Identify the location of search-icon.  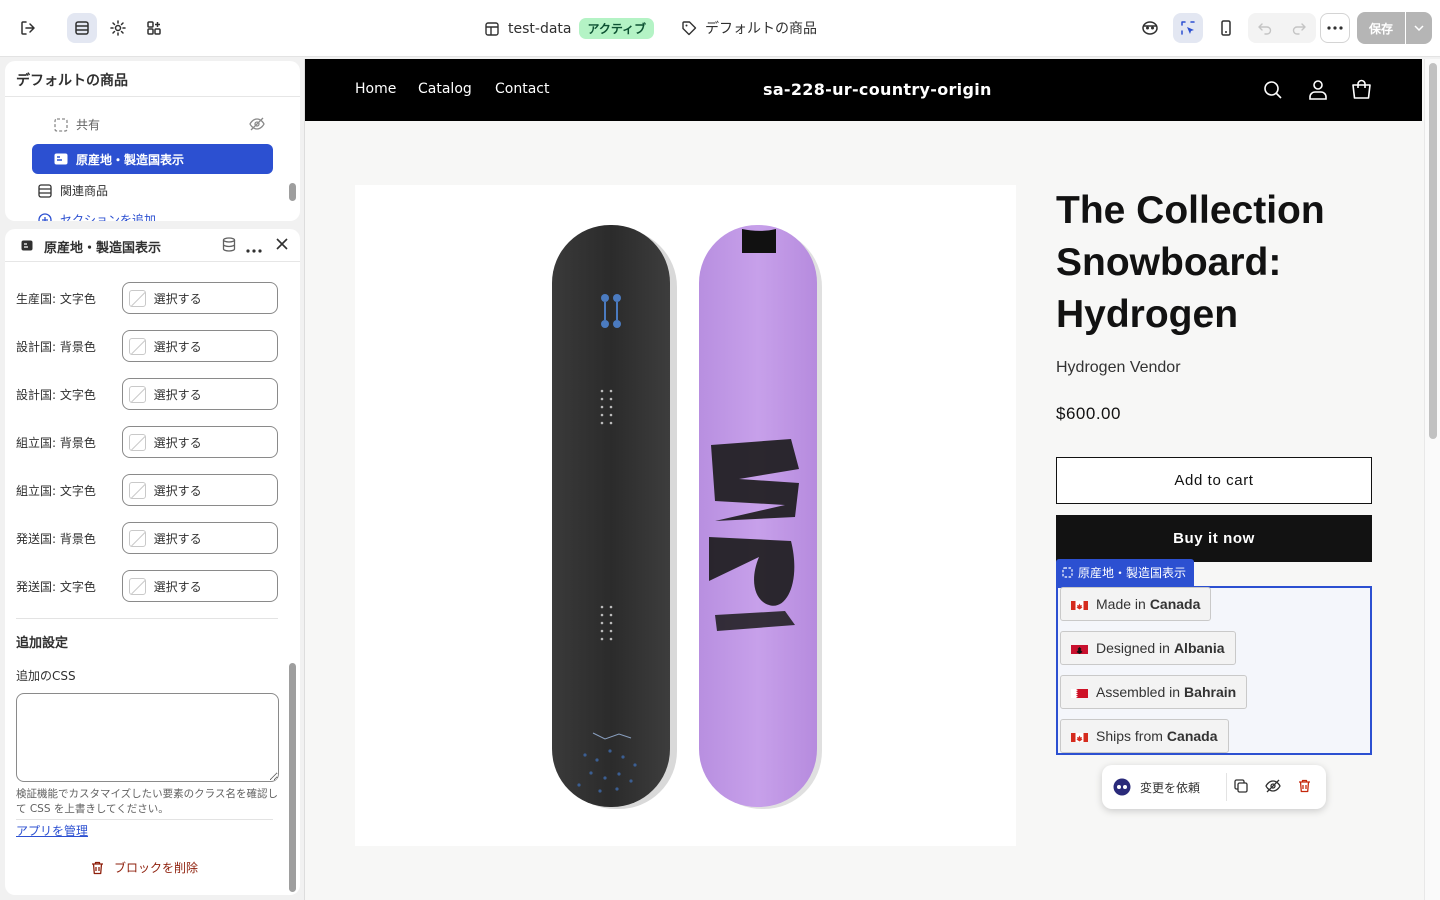
(1273, 92).